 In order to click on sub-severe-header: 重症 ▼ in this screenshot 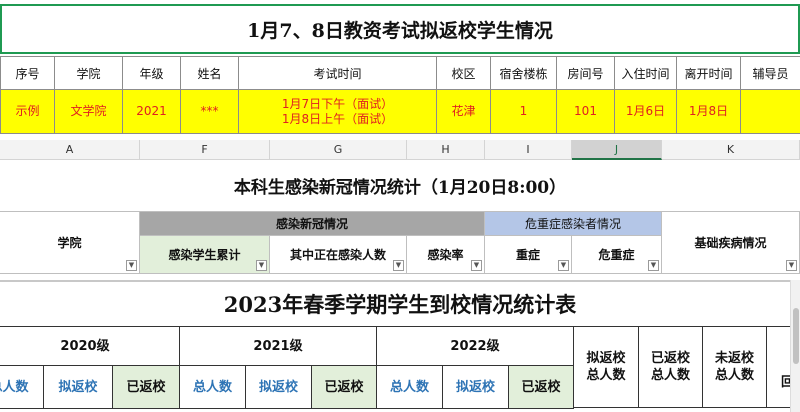, I will do `click(528, 255)`.